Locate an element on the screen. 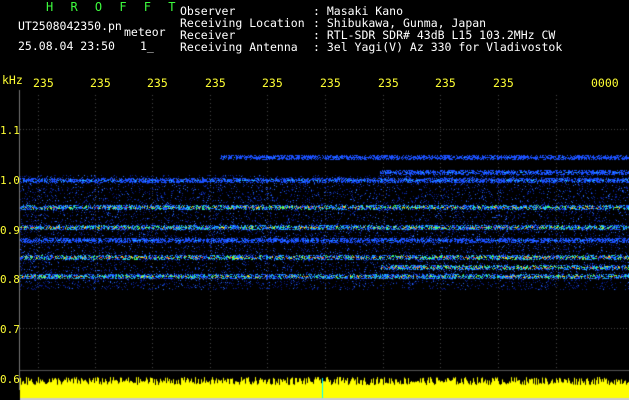 The height and width of the screenshot is (400, 629). freq-tick: 0.8 is located at coordinates (10, 279).